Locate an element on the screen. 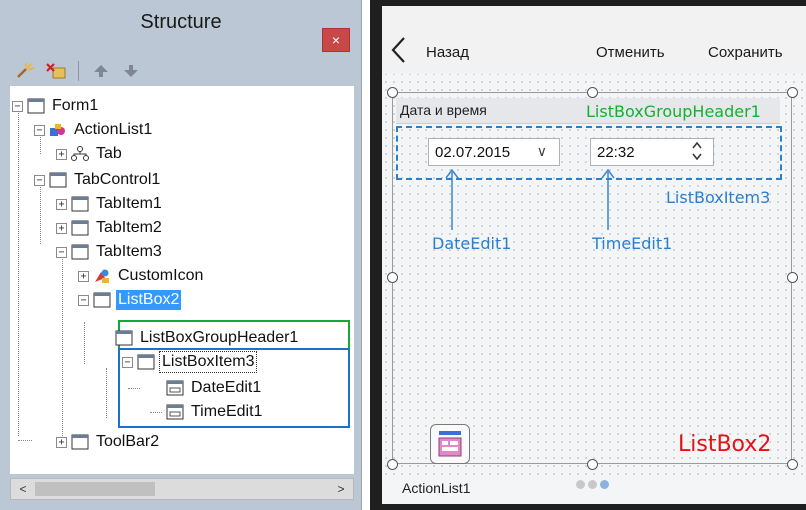 This screenshot has height=510, width=806. tree-node-tabitem1: + TabItem1 is located at coordinates (110, 204).